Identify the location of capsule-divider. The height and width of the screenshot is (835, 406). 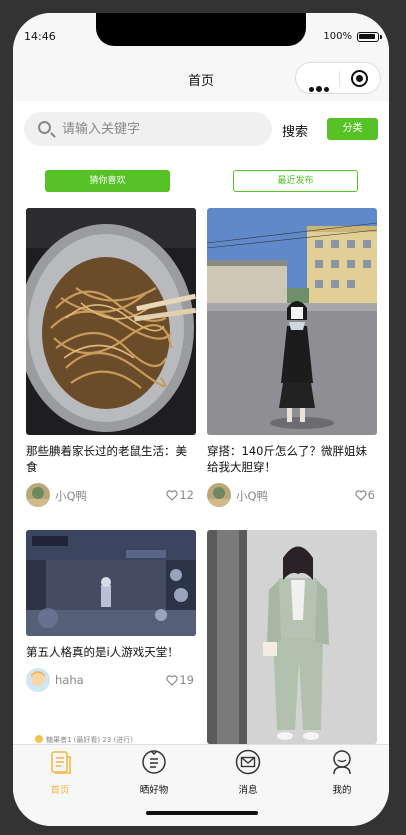
(339, 79).